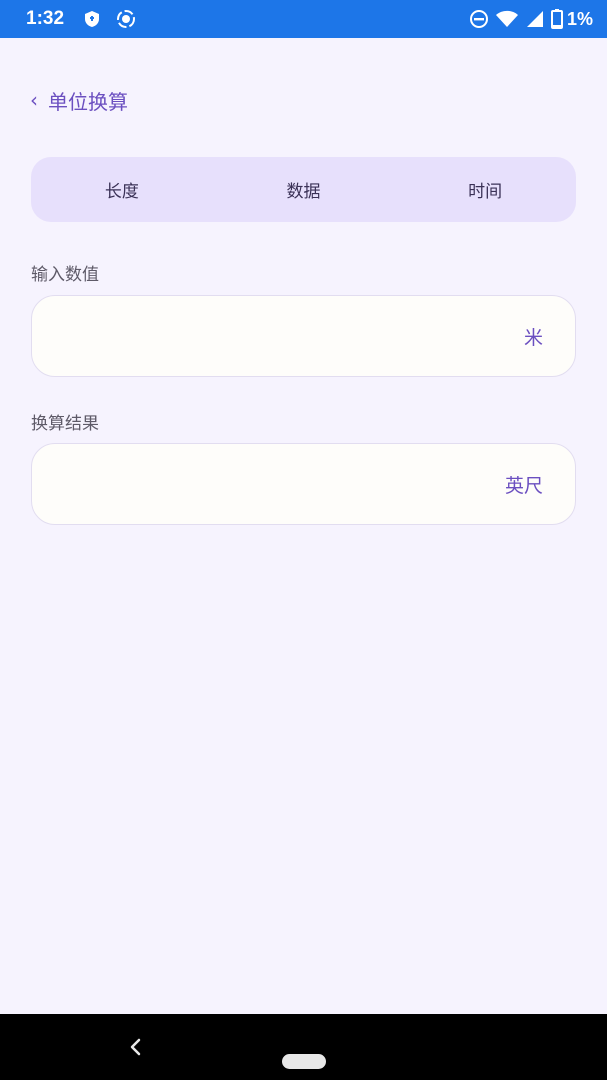 The width and height of the screenshot is (607, 1080). I want to click on status-right: 1%, so click(531, 19).